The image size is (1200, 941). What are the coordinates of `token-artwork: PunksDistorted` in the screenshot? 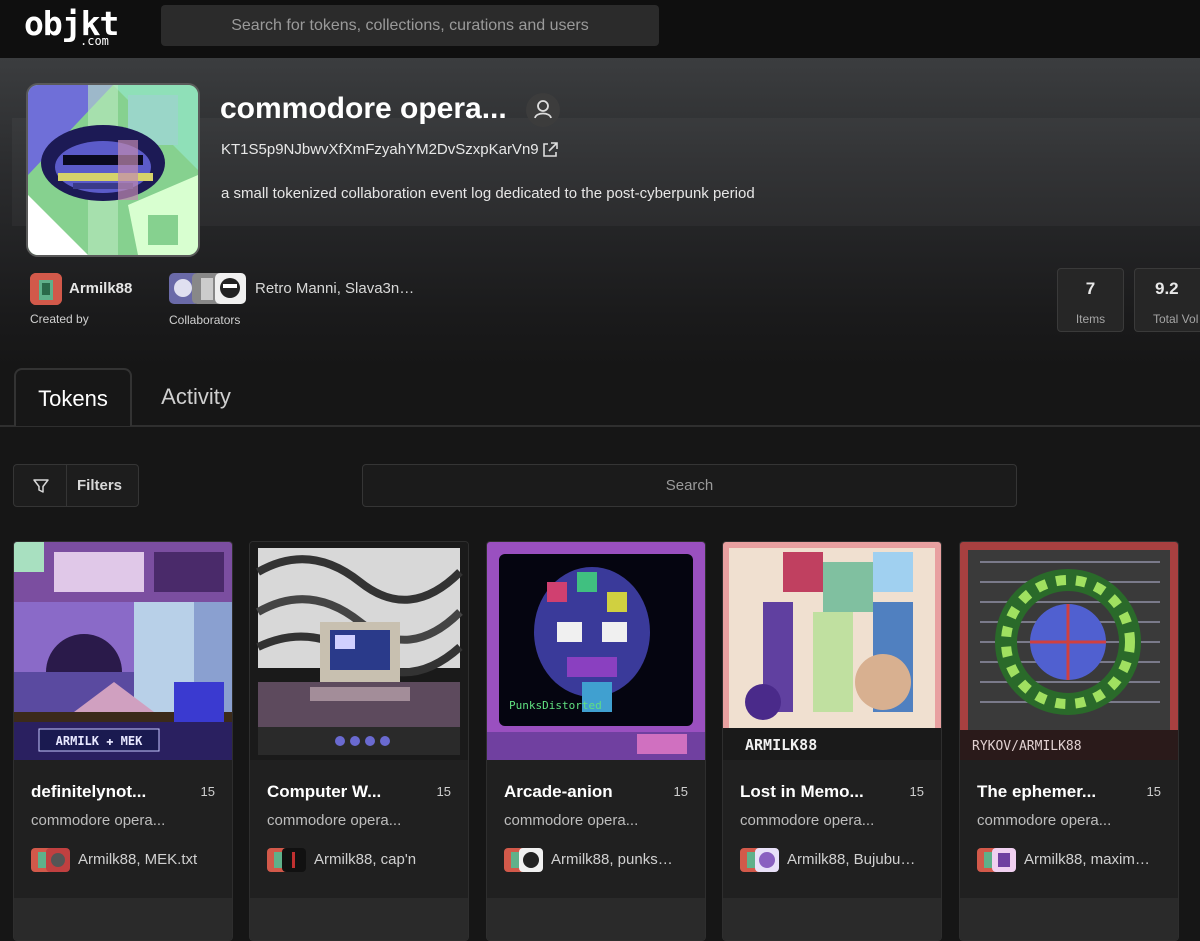 It's located at (596, 651).